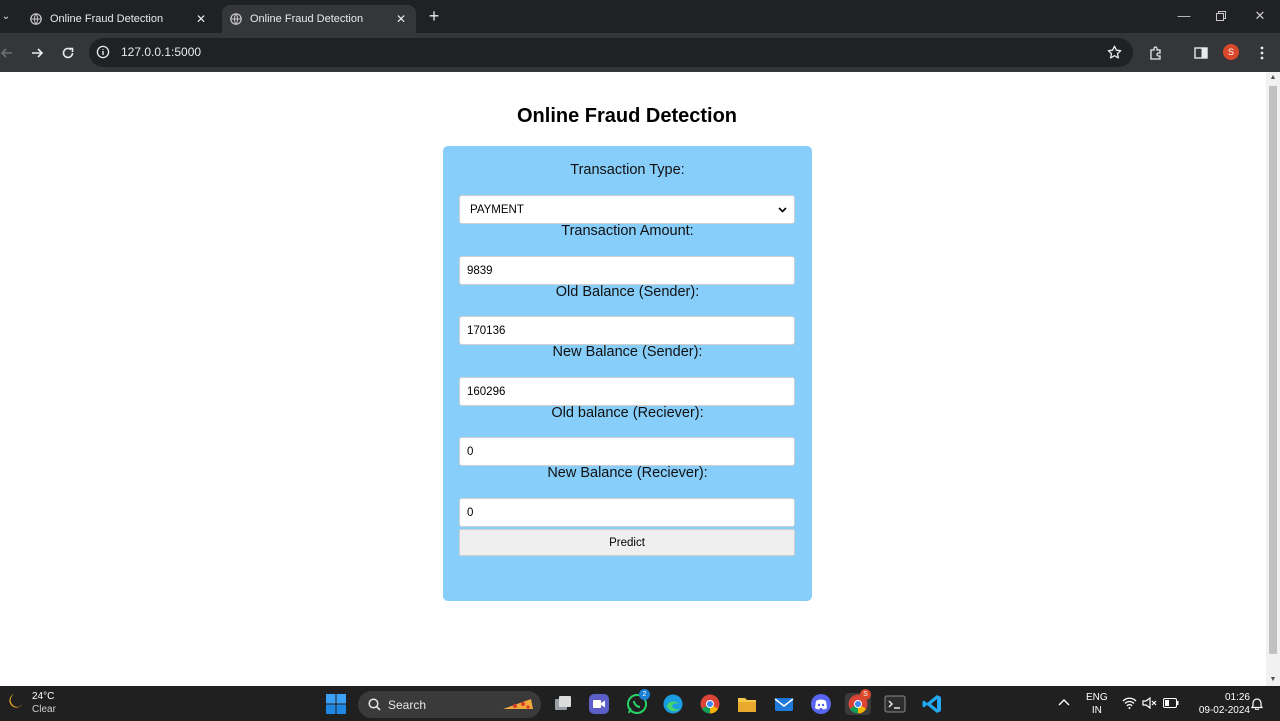  I want to click on language-indicator: ENG IN, so click(1097, 704).